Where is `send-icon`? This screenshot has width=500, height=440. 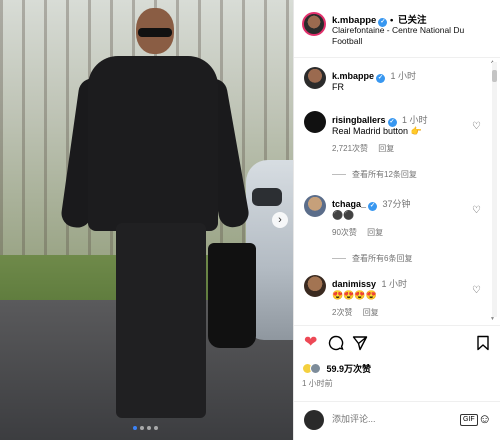
send-icon is located at coordinates (360, 345).